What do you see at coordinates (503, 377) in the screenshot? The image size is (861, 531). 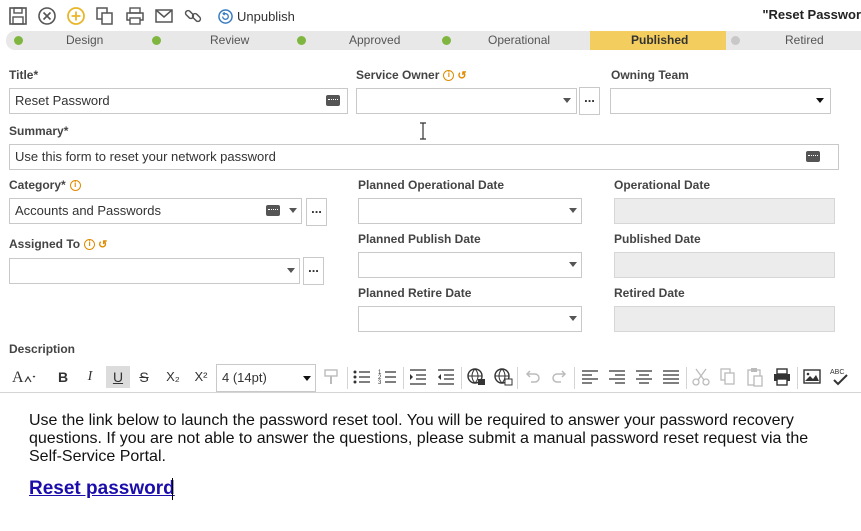 I see `remove-link-globe-icon` at bounding box center [503, 377].